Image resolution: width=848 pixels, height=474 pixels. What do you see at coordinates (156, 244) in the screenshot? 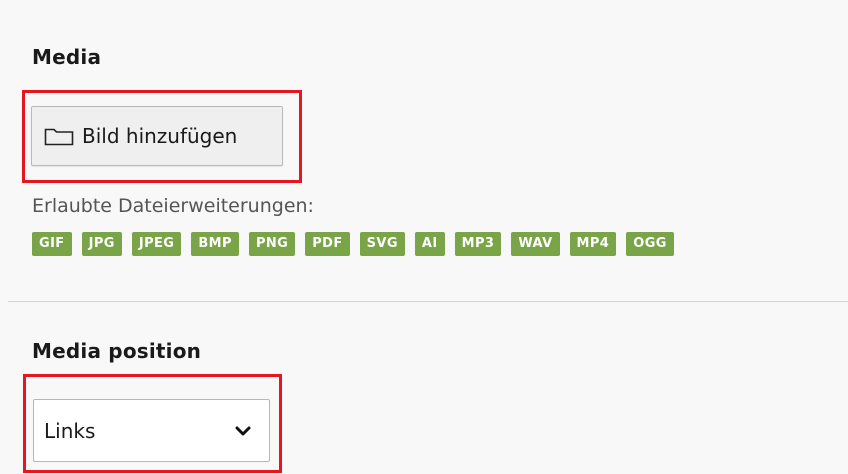
I see `extension-badge: JPEG` at bounding box center [156, 244].